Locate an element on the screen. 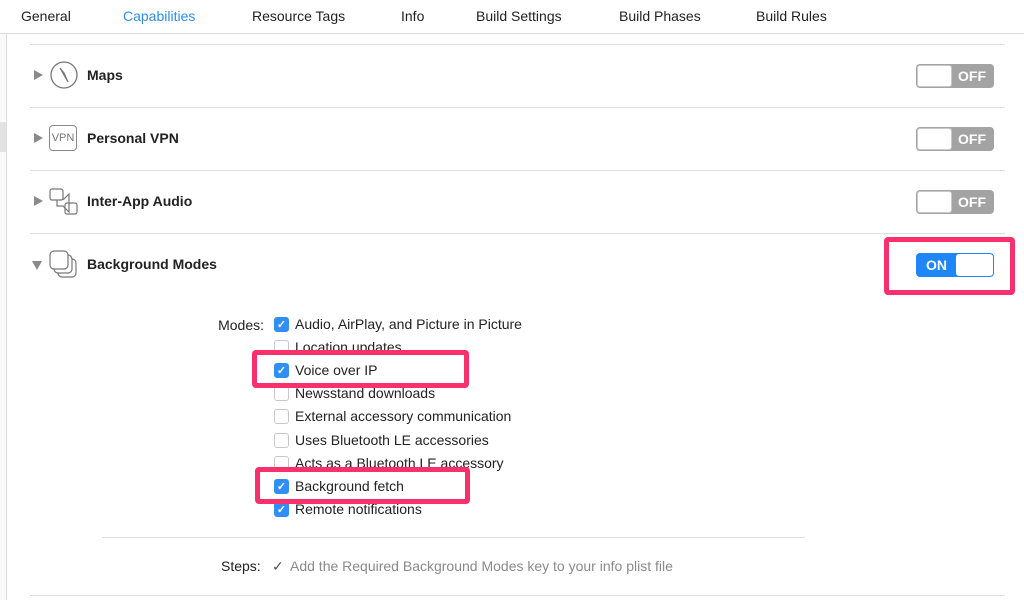 This screenshot has height=600, width=1024. tab-build-rules: Build Rules is located at coordinates (791, 16).